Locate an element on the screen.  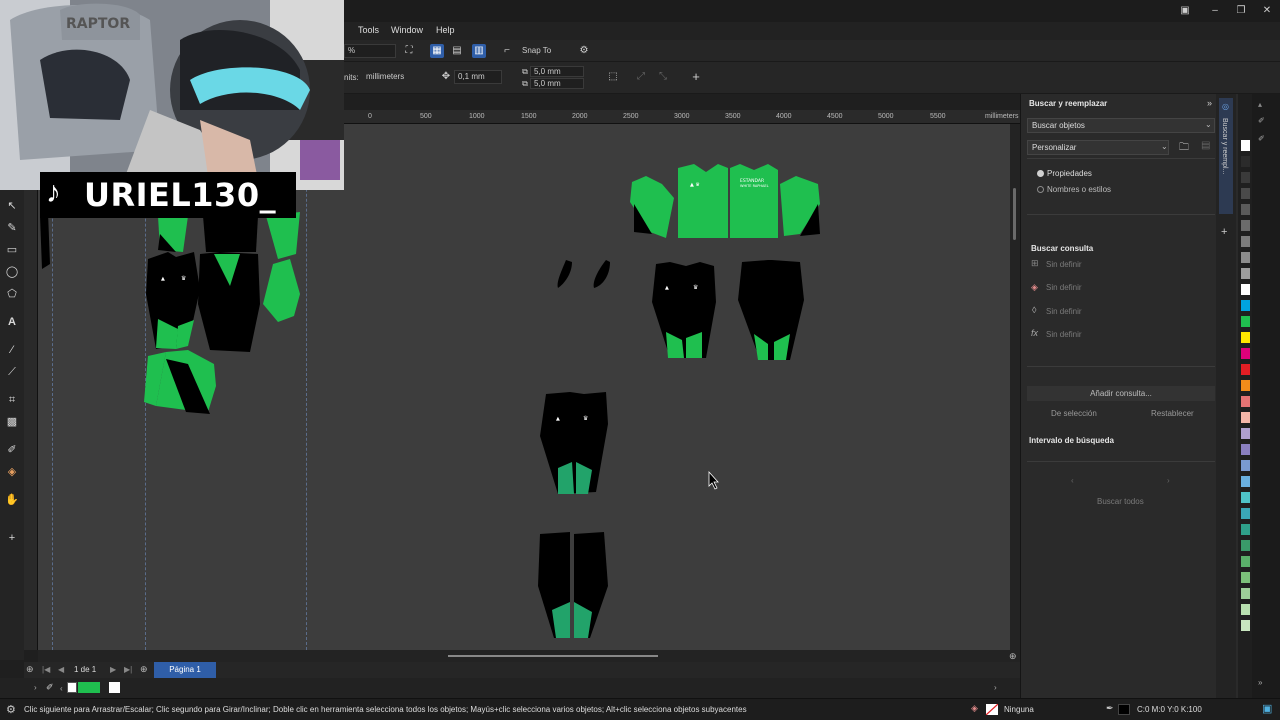
status-settings-icon: ⚙ is located at coordinates (11, 709).